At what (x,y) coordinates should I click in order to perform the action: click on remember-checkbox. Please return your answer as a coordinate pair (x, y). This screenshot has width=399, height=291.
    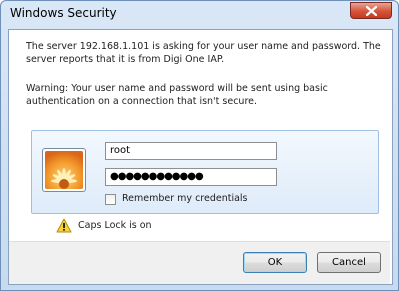
    Looking at the image, I should click on (110, 199).